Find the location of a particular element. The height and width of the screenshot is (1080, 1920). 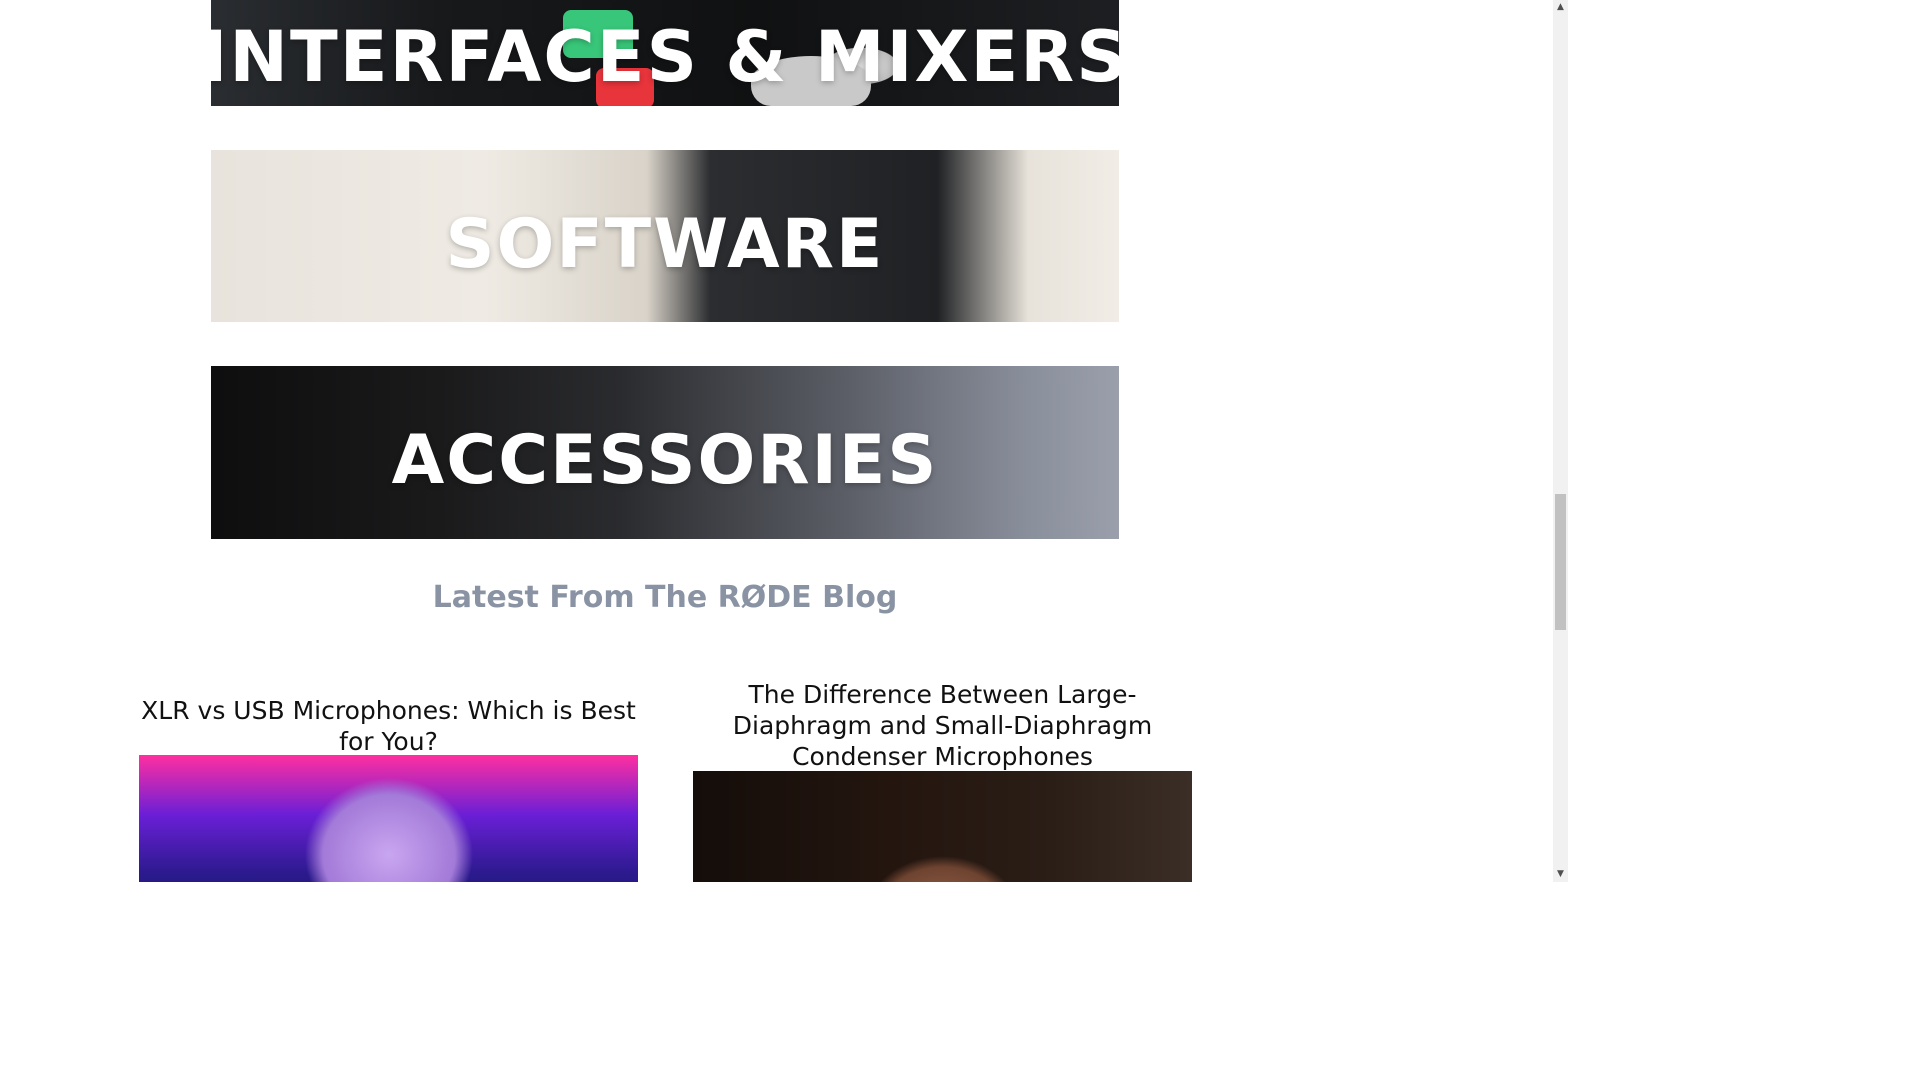

category-label-accessories: ACCESSORIES is located at coordinates (665, 460).